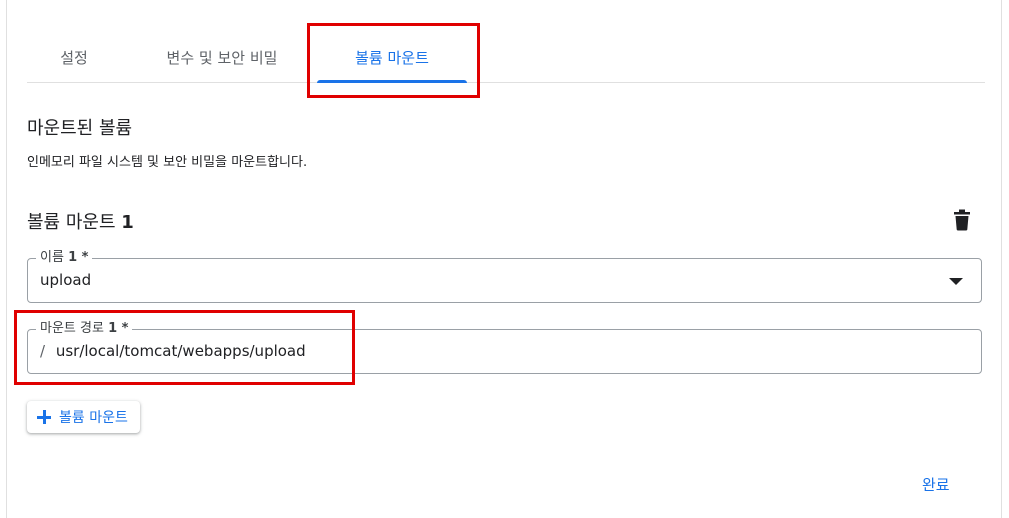 The image size is (1009, 518). Describe the element at coordinates (72, 328) in the screenshot. I see `mount-path-label-text: 마운트 경로` at that location.